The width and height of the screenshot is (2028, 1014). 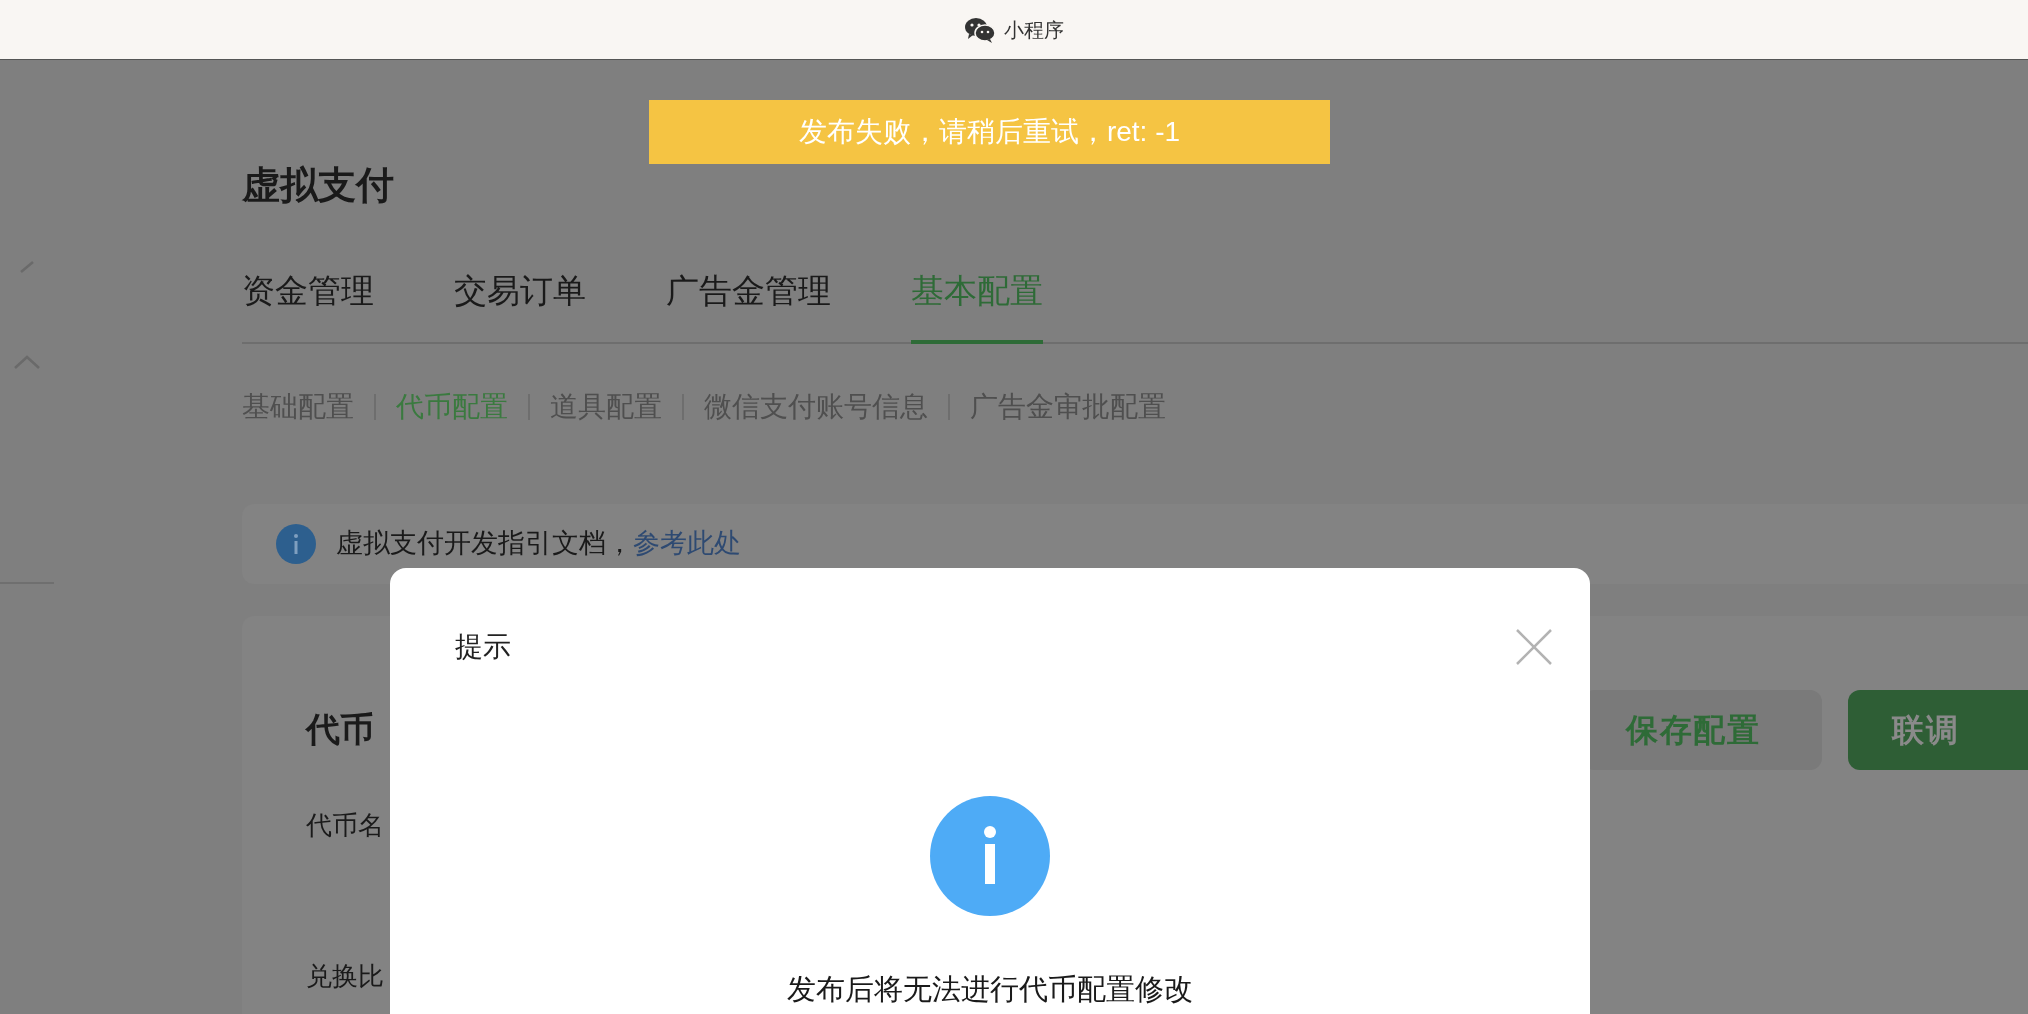 What do you see at coordinates (980, 29) in the screenshot?
I see `chat-bubbles-icon` at bounding box center [980, 29].